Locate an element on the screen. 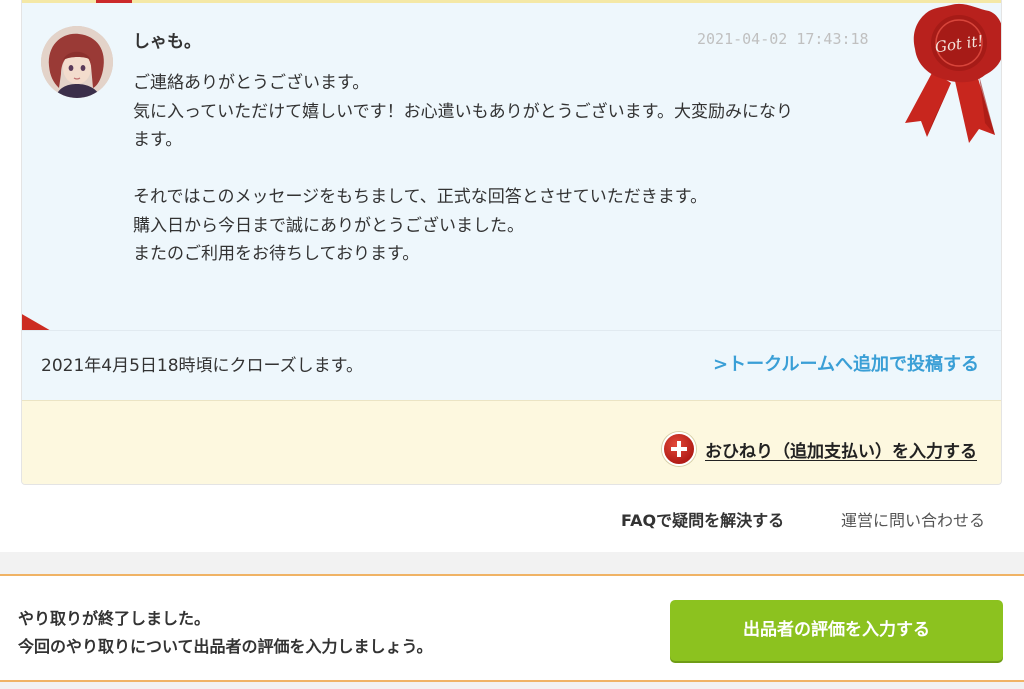 This screenshot has height=689, width=1024. contact-support-link: 運営に問い合わせる is located at coordinates (913, 519).